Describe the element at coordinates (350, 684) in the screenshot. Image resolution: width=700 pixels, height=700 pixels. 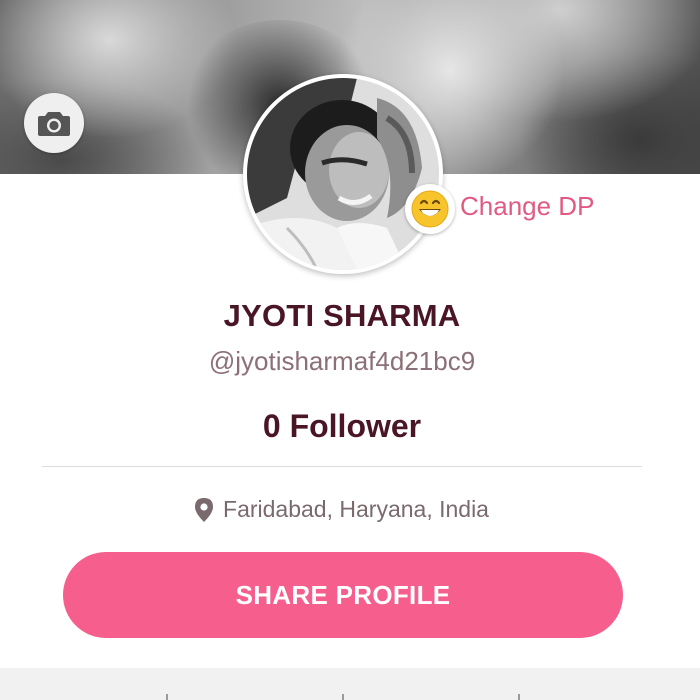
I see `section-separator` at that location.